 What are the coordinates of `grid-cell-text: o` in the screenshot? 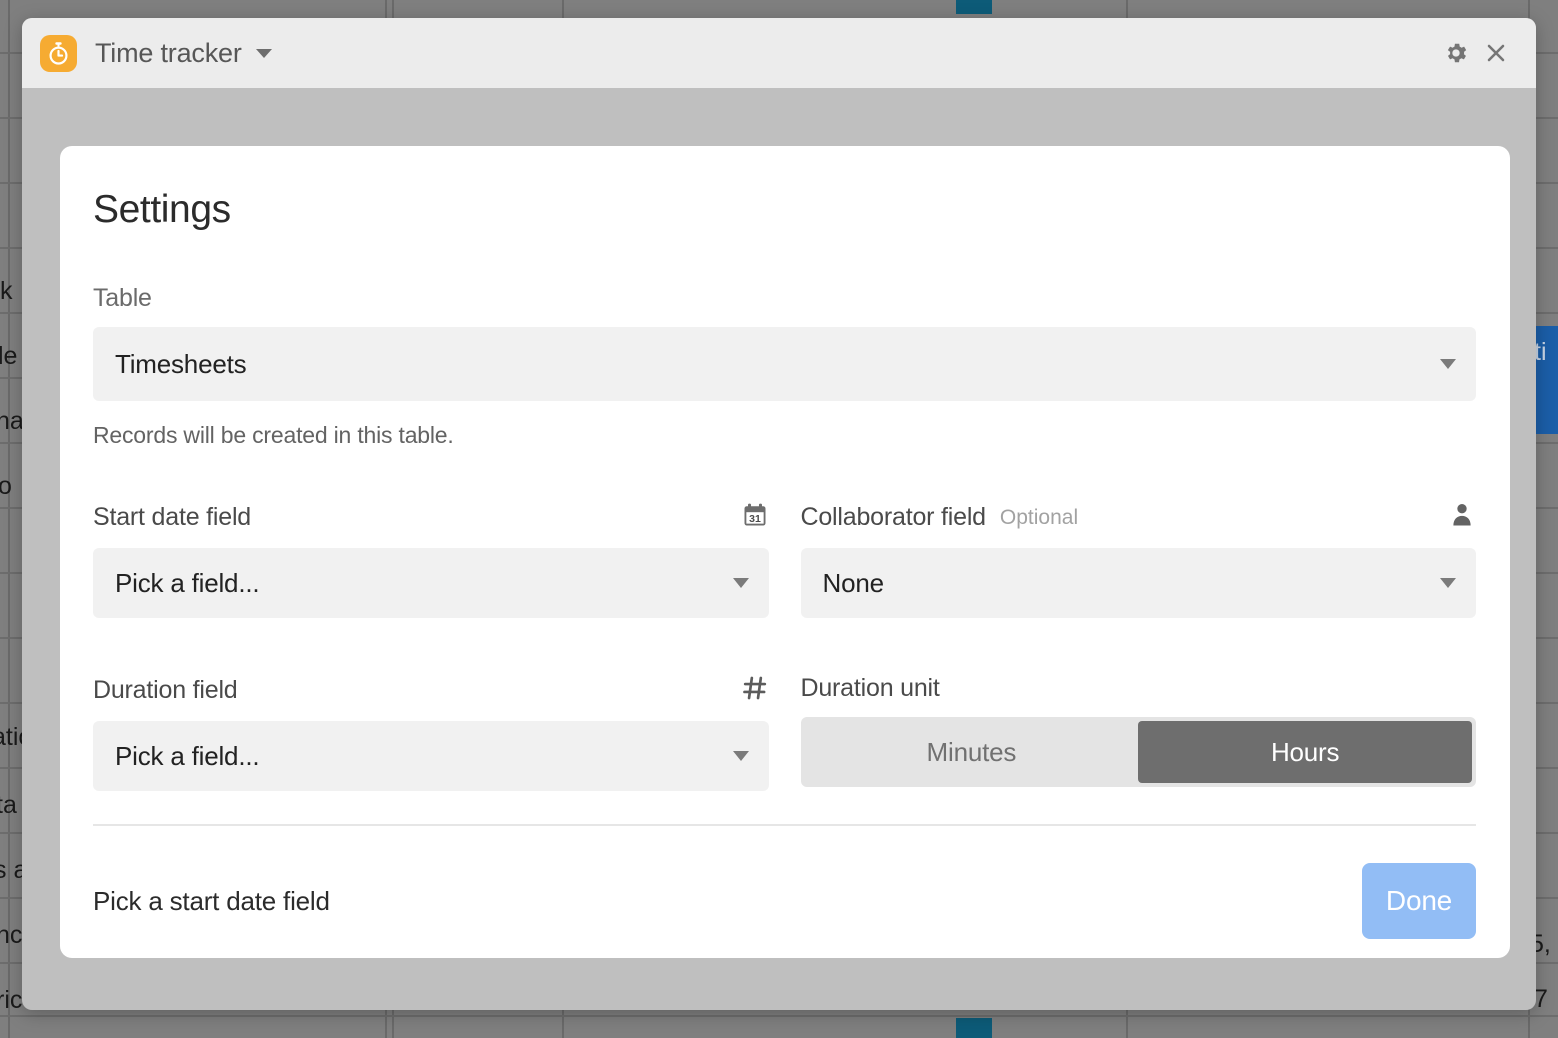 It's located at (6, 486).